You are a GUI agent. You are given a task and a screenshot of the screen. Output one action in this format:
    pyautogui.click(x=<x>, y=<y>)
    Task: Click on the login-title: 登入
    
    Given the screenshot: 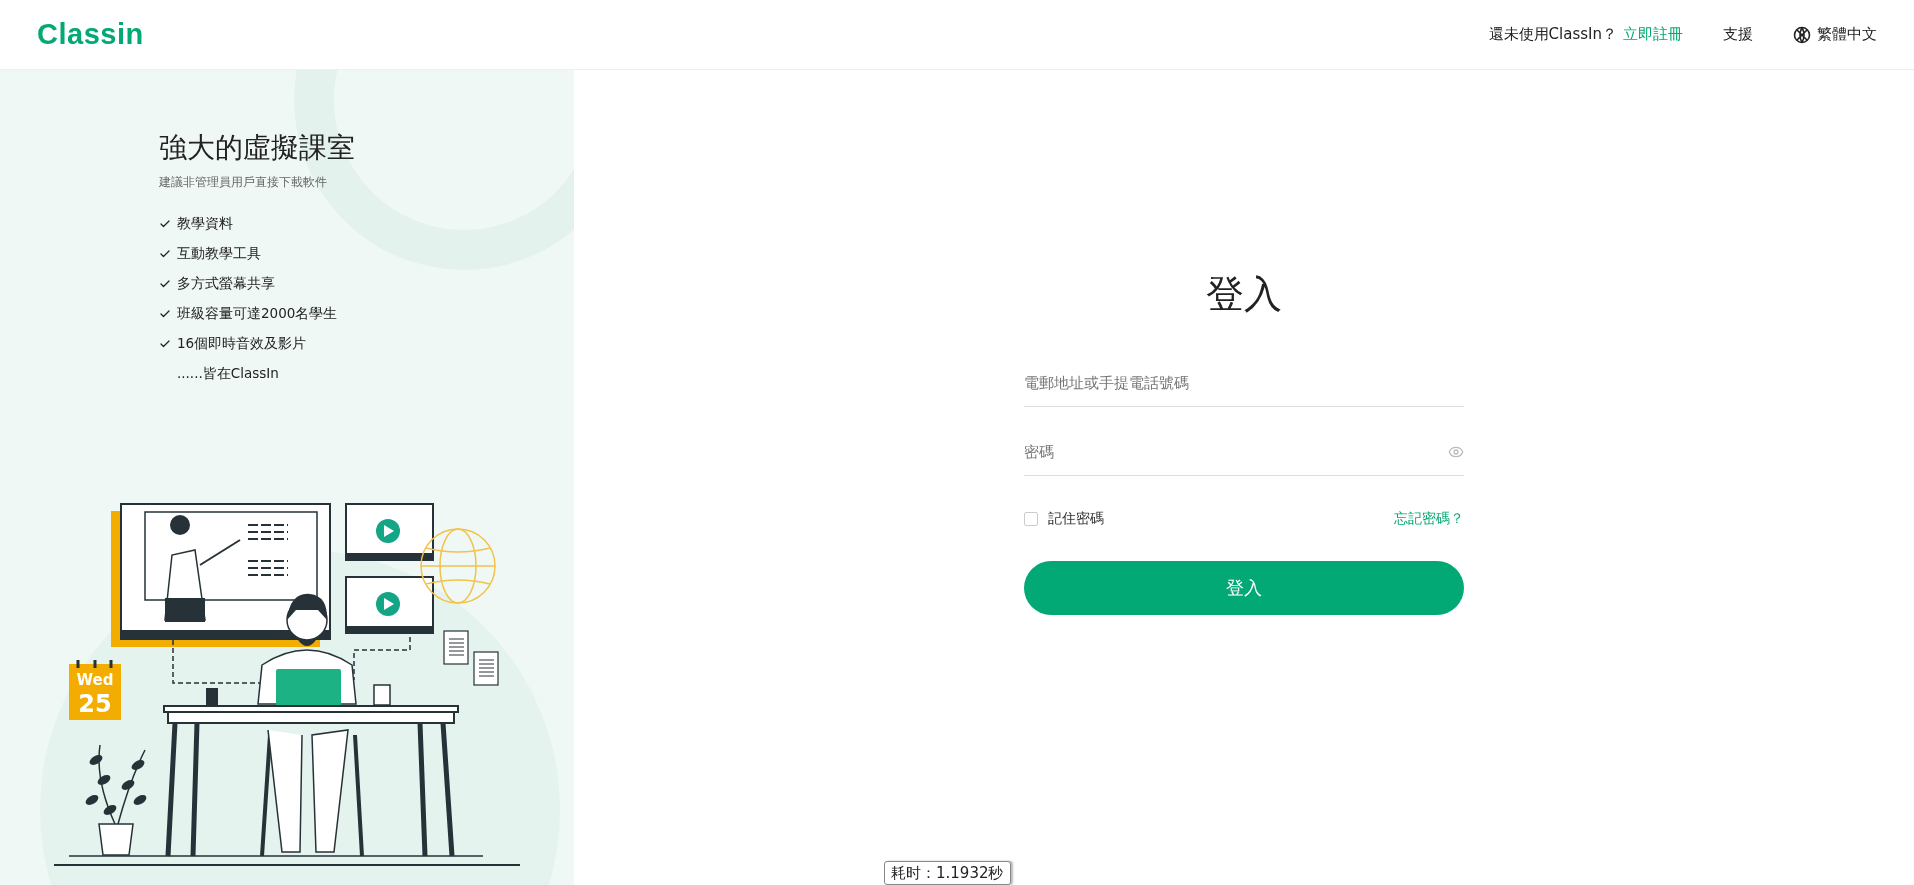 What is the action you would take?
    pyautogui.click(x=1244, y=294)
    